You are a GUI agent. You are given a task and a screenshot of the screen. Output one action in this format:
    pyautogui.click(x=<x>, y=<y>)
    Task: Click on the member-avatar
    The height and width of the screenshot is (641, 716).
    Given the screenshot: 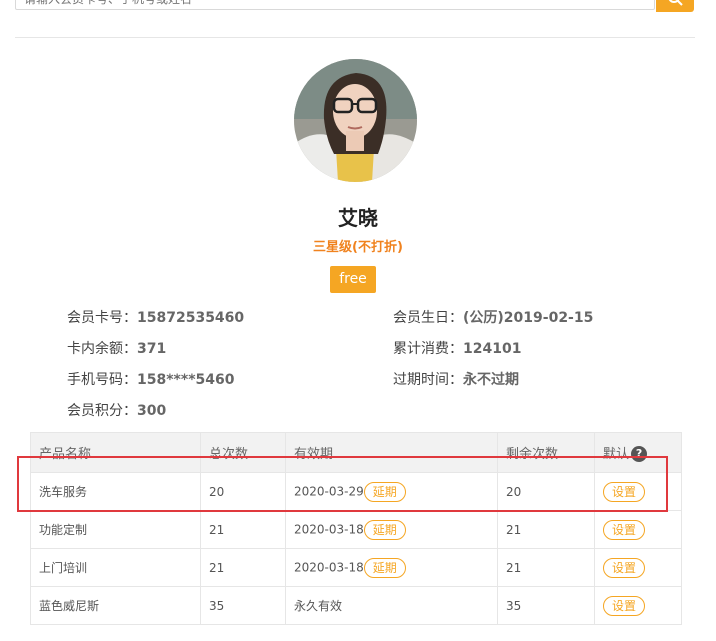 What is the action you would take?
    pyautogui.click(x=355, y=120)
    